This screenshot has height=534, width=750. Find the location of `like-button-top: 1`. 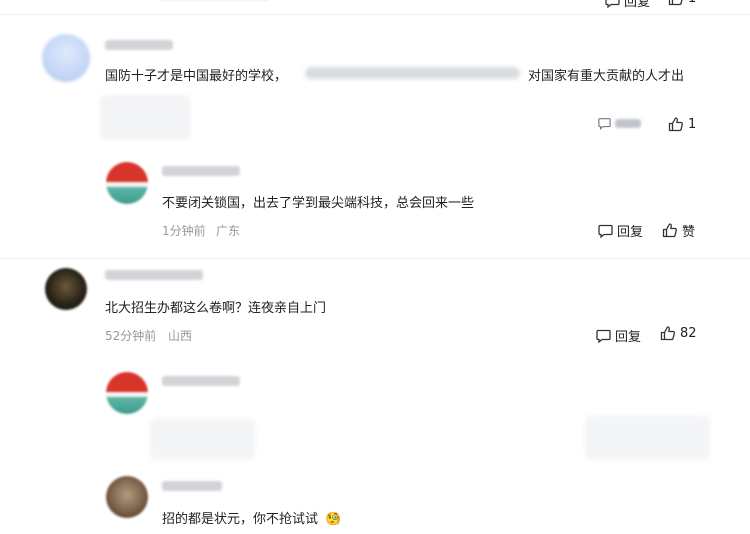

like-button-top: 1 is located at coordinates (682, 3).